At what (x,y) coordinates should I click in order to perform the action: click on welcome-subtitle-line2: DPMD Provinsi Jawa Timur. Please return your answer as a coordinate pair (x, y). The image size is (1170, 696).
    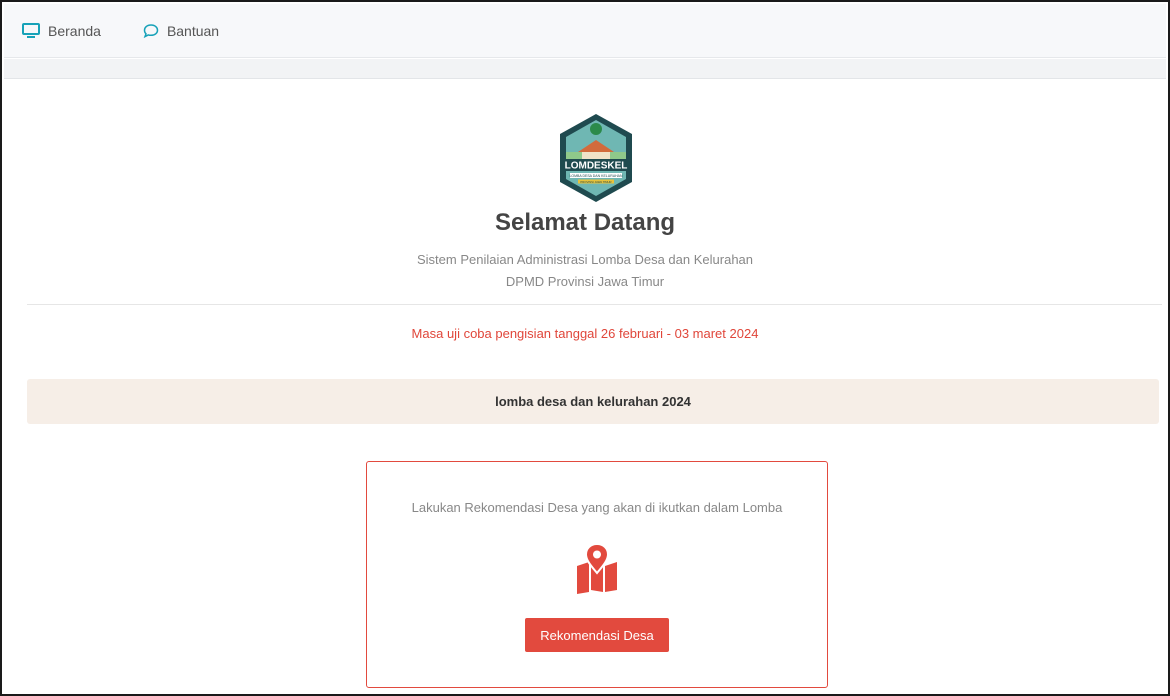
    Looking at the image, I should click on (585, 281).